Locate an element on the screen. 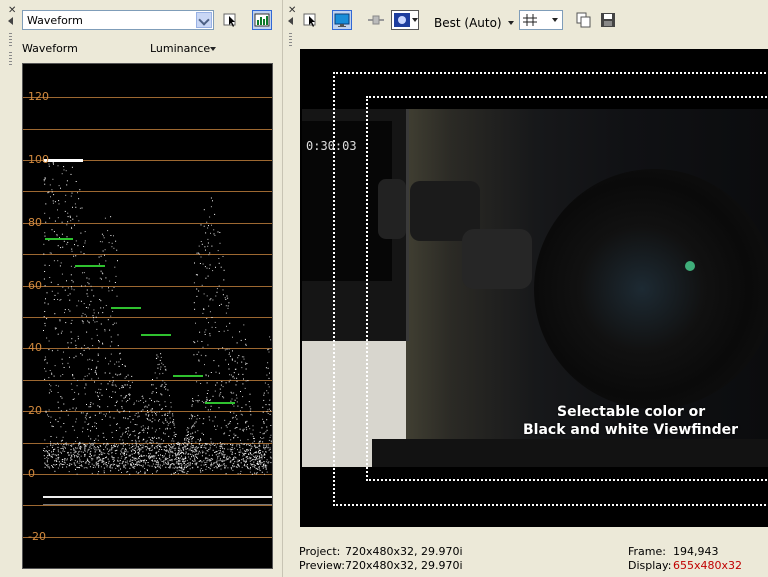 The height and width of the screenshot is (577, 768). scale-label: 0 is located at coordinates (31, 473).